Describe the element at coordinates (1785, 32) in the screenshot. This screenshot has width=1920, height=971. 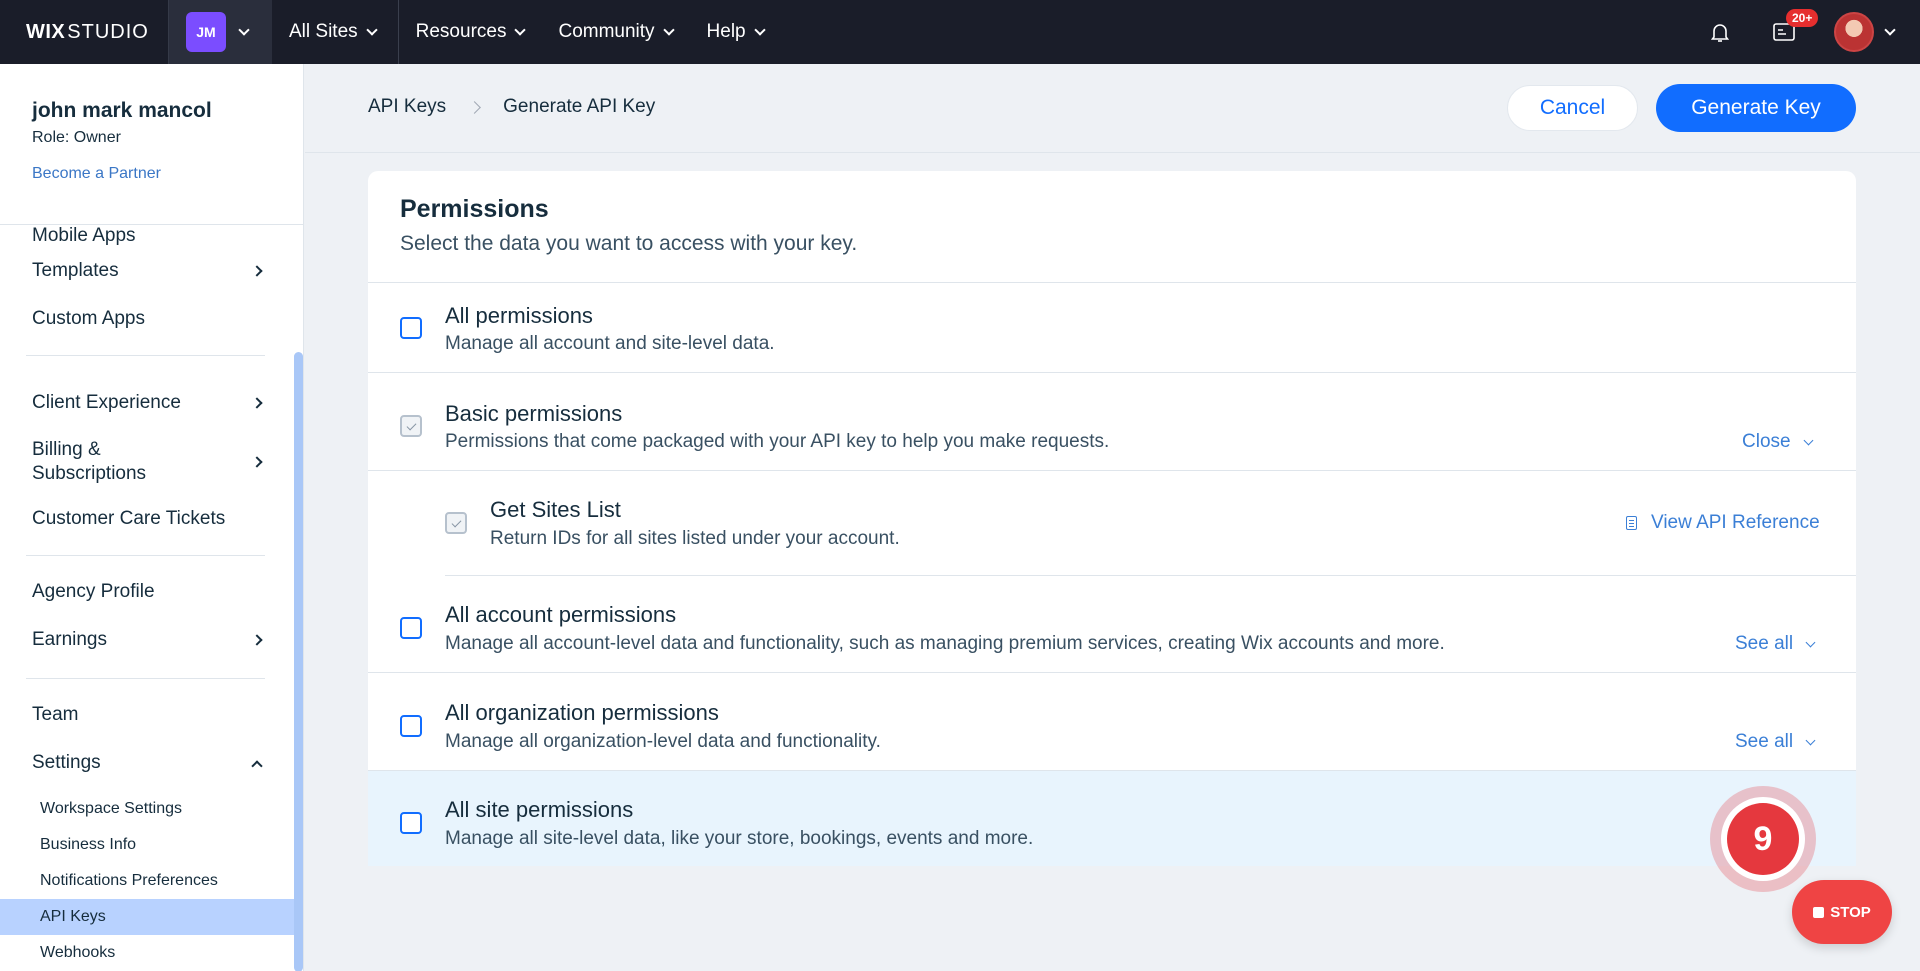
I see `inbox-button: 20+` at that location.